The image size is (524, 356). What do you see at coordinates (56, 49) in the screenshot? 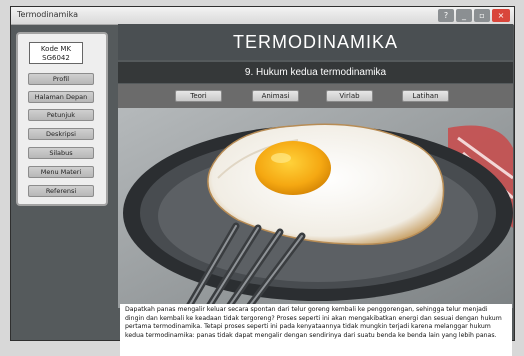
I see `course-code-label: Kode MK` at bounding box center [56, 49].